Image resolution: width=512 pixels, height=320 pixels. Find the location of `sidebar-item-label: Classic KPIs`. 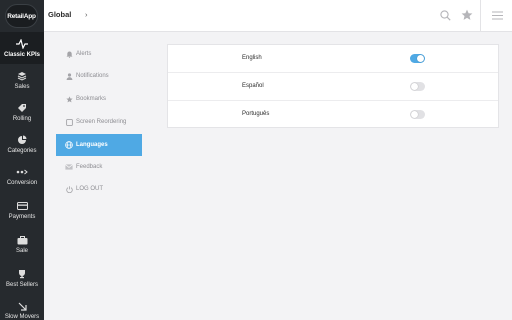

sidebar-item-label: Classic KPIs is located at coordinates (22, 55).